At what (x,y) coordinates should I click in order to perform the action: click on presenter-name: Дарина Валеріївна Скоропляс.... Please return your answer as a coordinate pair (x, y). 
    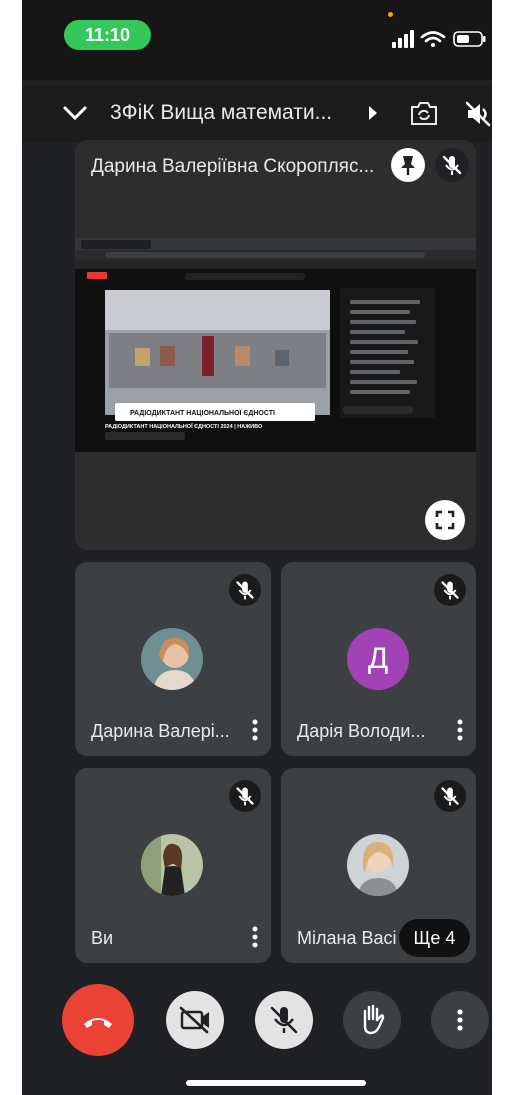
    Looking at the image, I should click on (233, 166).